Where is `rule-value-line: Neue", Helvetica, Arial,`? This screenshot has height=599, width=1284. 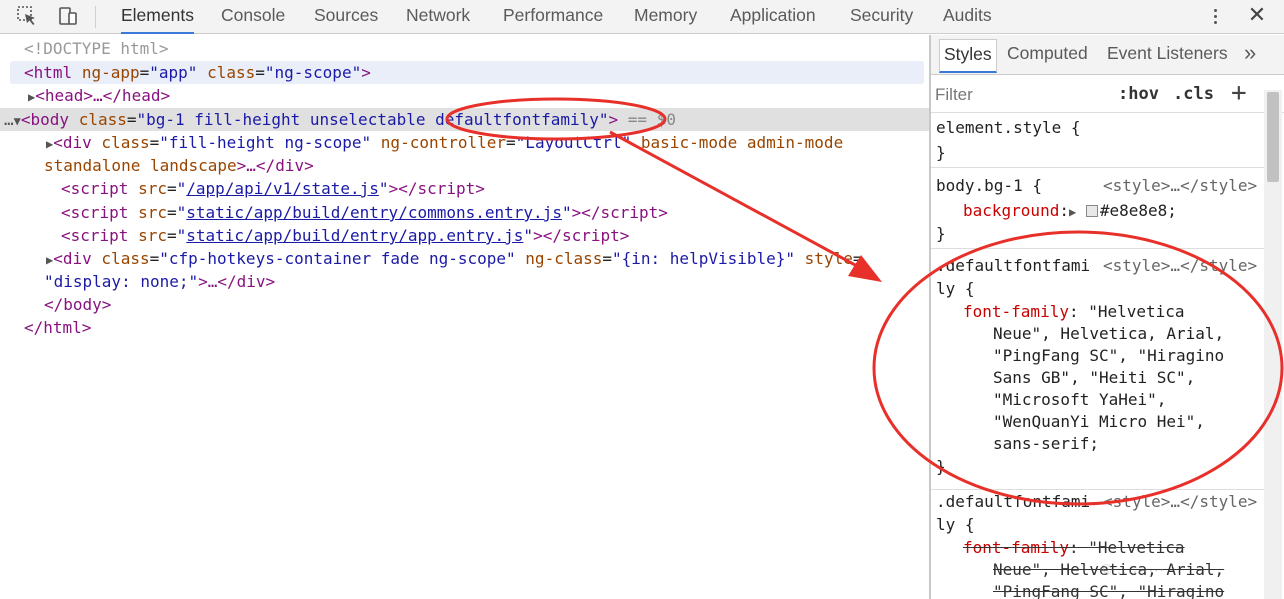
rule-value-line: Neue", Helvetica, Arial, is located at coordinates (1109, 333).